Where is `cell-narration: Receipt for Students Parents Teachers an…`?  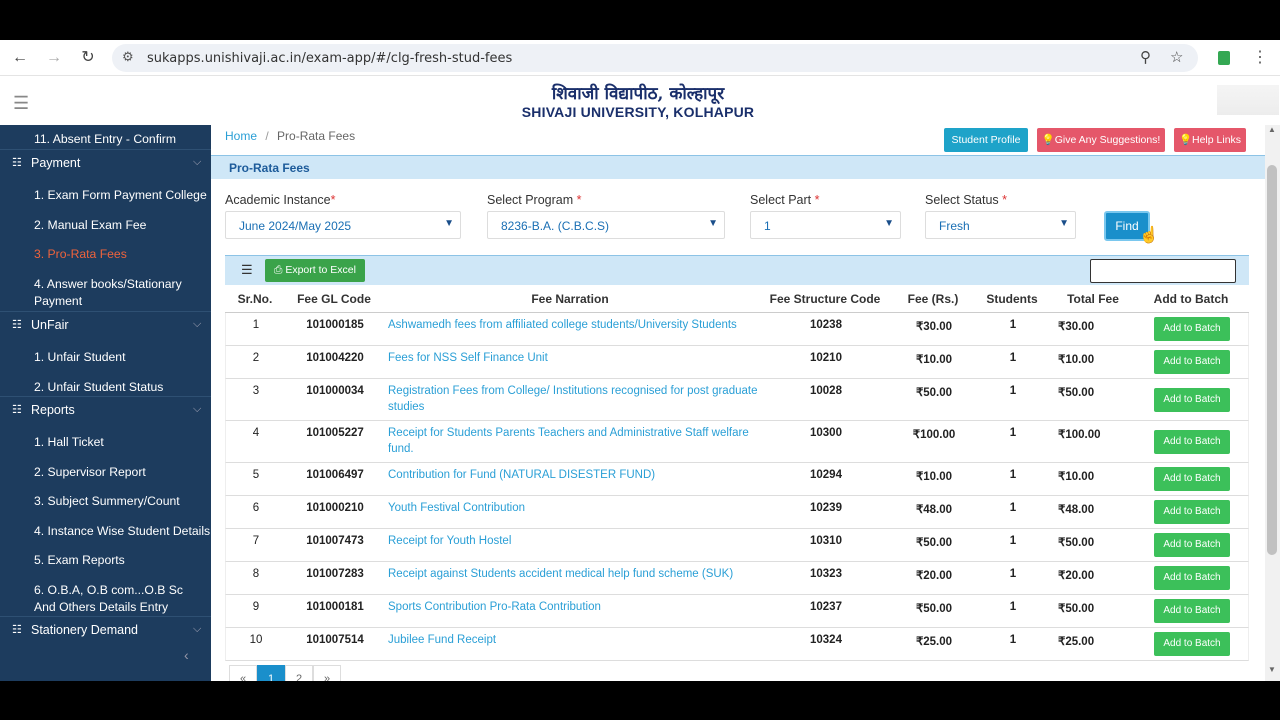
cell-narration: Receipt for Students Parents Teachers an… is located at coordinates (574, 441).